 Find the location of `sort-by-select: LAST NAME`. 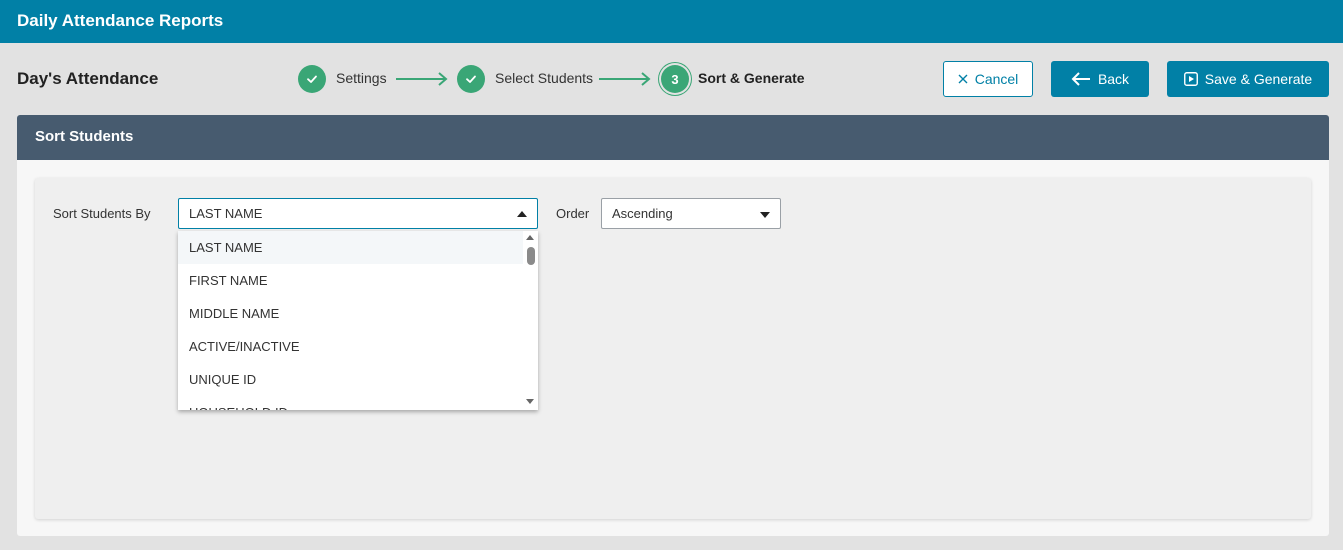

sort-by-select: LAST NAME is located at coordinates (358, 213).